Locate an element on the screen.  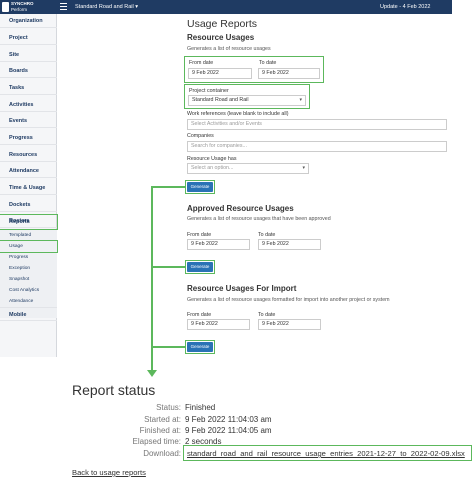
project-container-select: Standard Road and Rail ▾ is located at coordinates (247, 100).